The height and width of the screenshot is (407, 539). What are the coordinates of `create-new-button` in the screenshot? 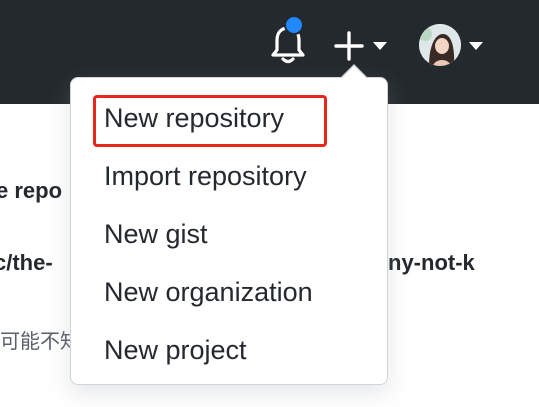 It's located at (363, 46).